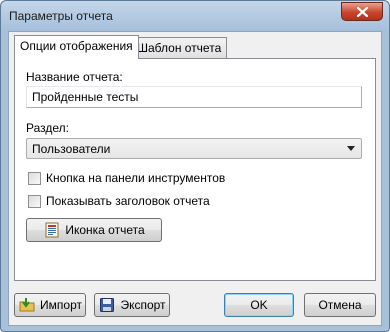  I want to click on report-name-input: Пройденные тесты, so click(194, 97).